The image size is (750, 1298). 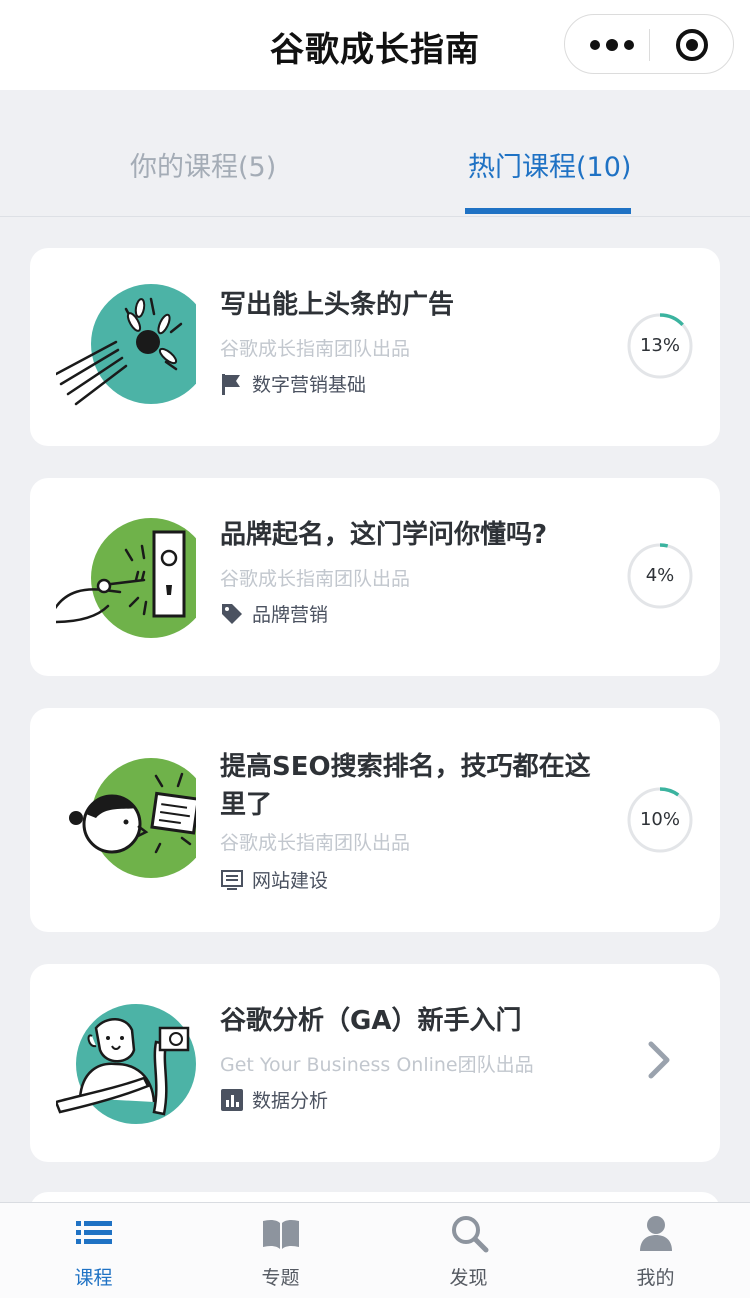 What do you see at coordinates (93, 1250) in the screenshot?
I see `nav-item-courses: 课程` at bounding box center [93, 1250].